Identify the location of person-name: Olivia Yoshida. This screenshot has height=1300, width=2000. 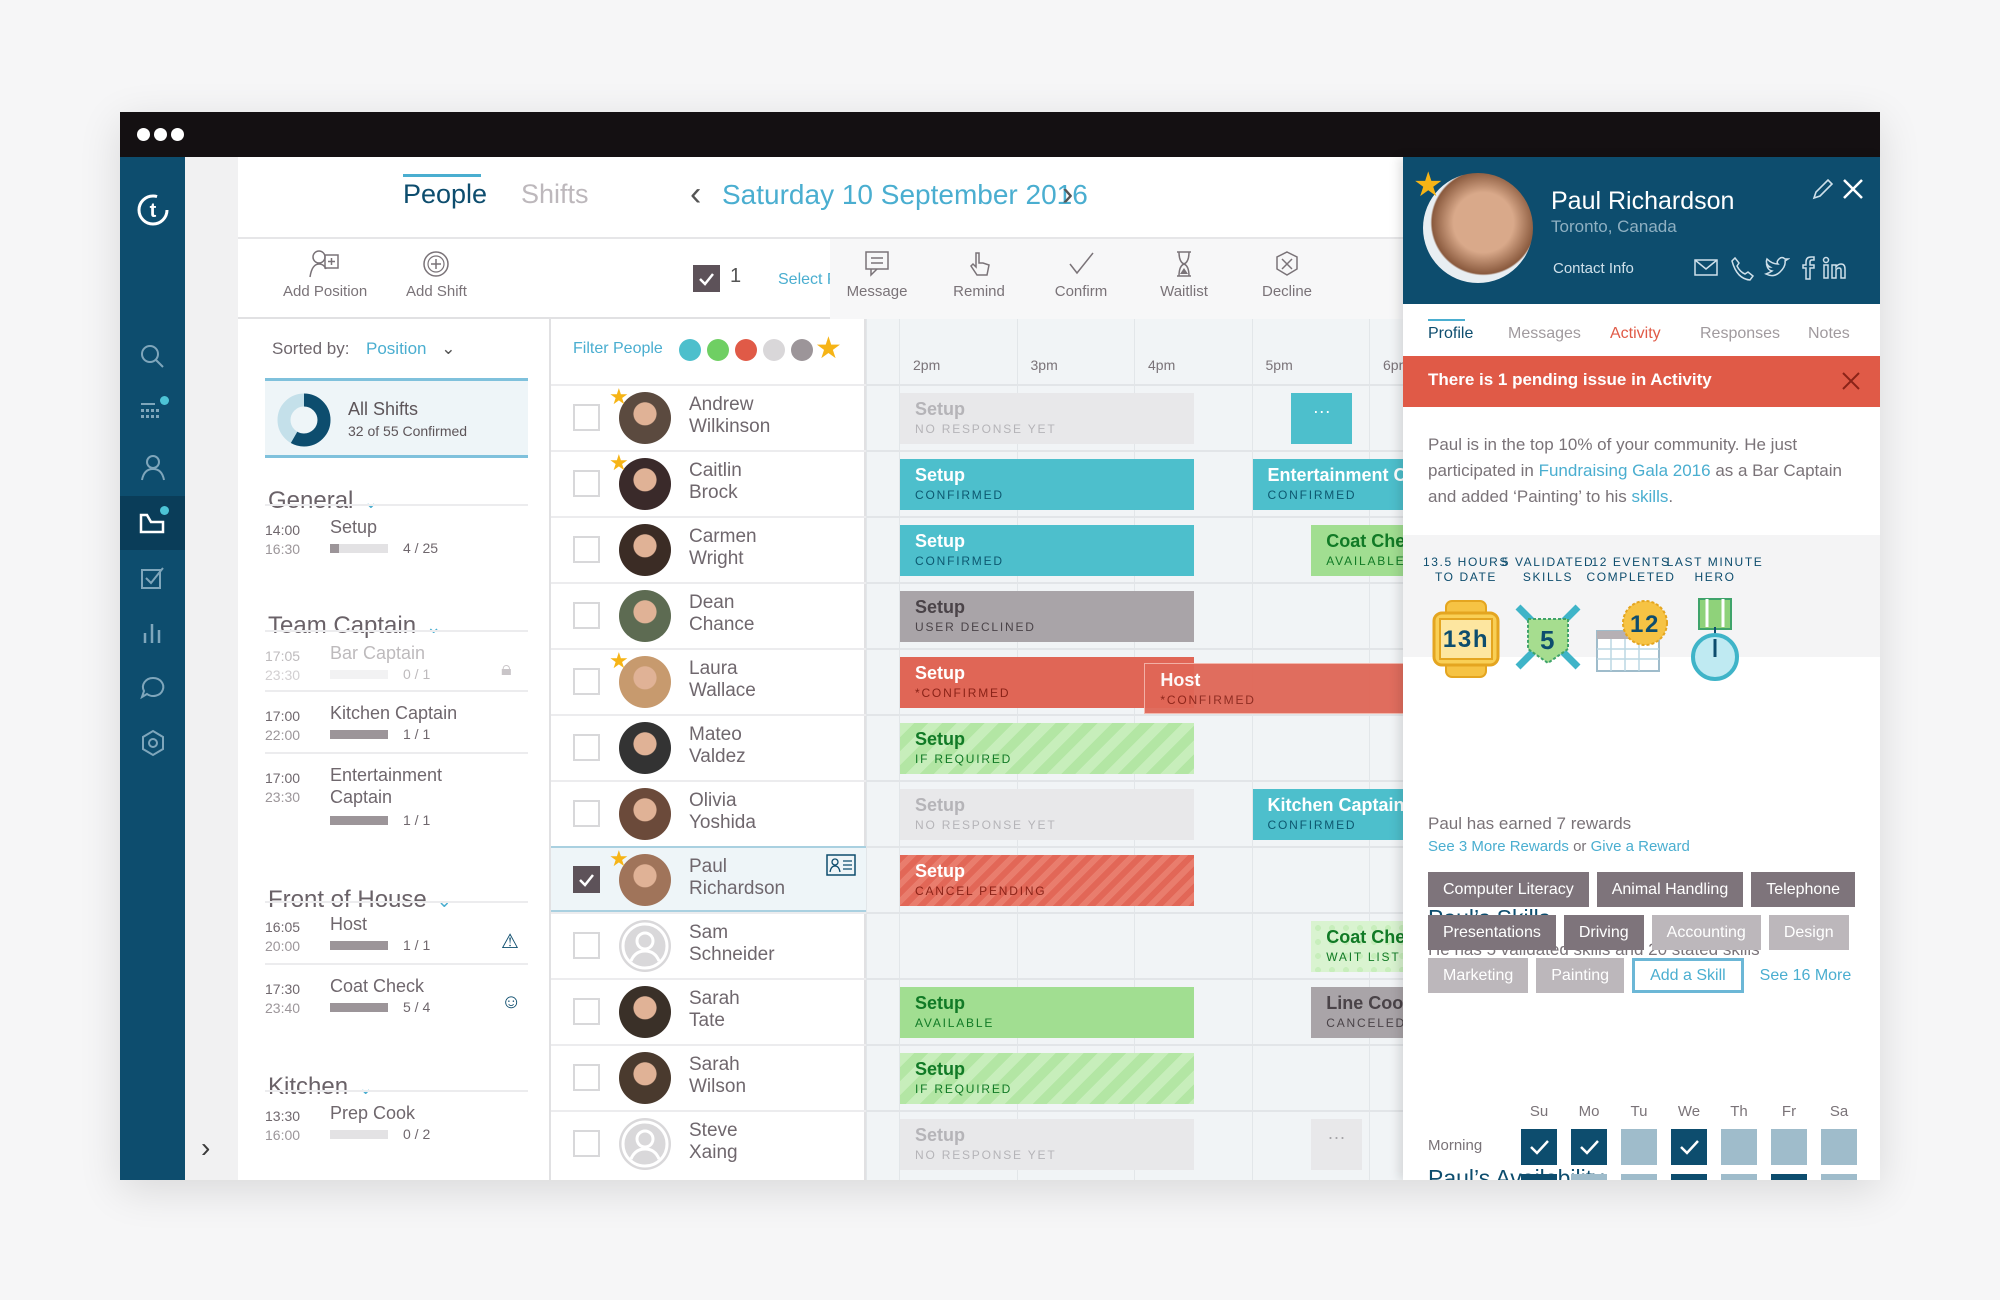
(722, 812).